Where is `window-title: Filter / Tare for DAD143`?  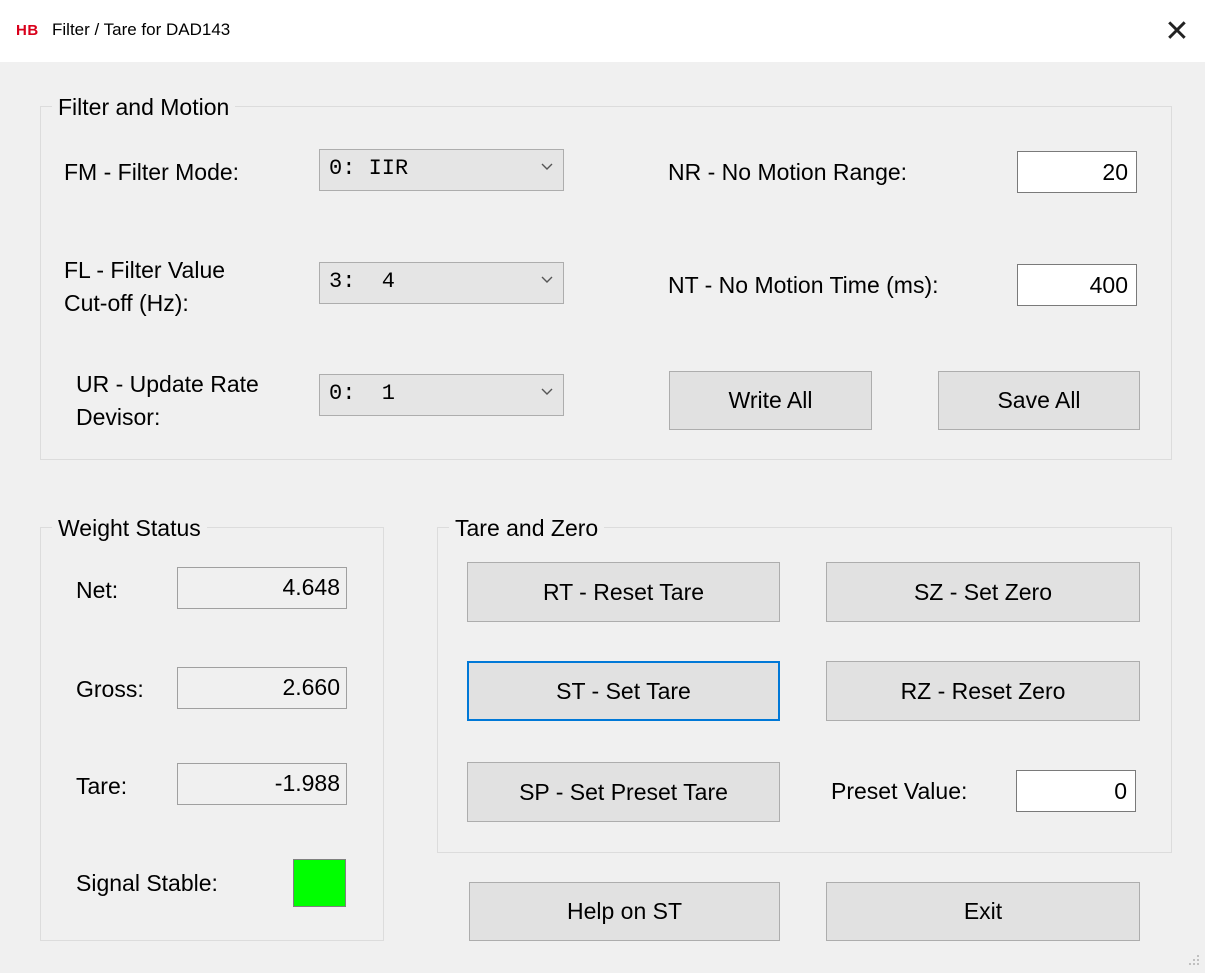
window-title: Filter / Tare for DAD143 is located at coordinates (141, 29).